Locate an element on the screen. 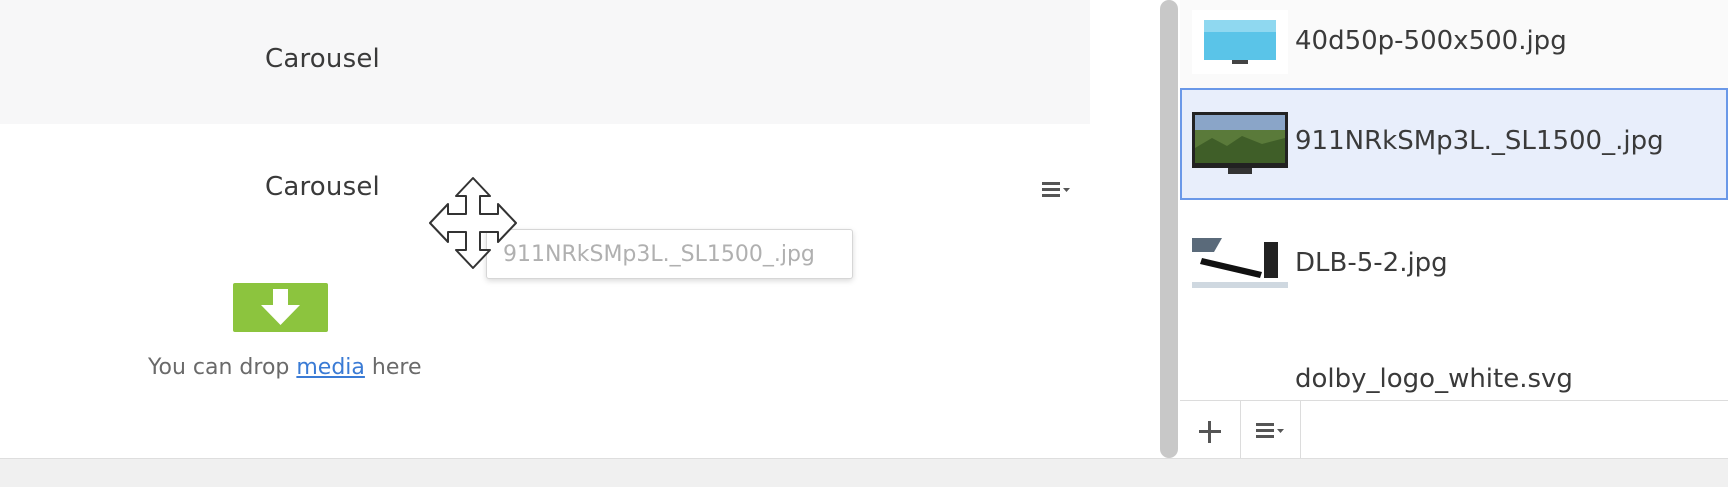 Image resolution: width=1728 pixels, height=487 pixels. tv-landscape-thumbnail is located at coordinates (1240, 141).